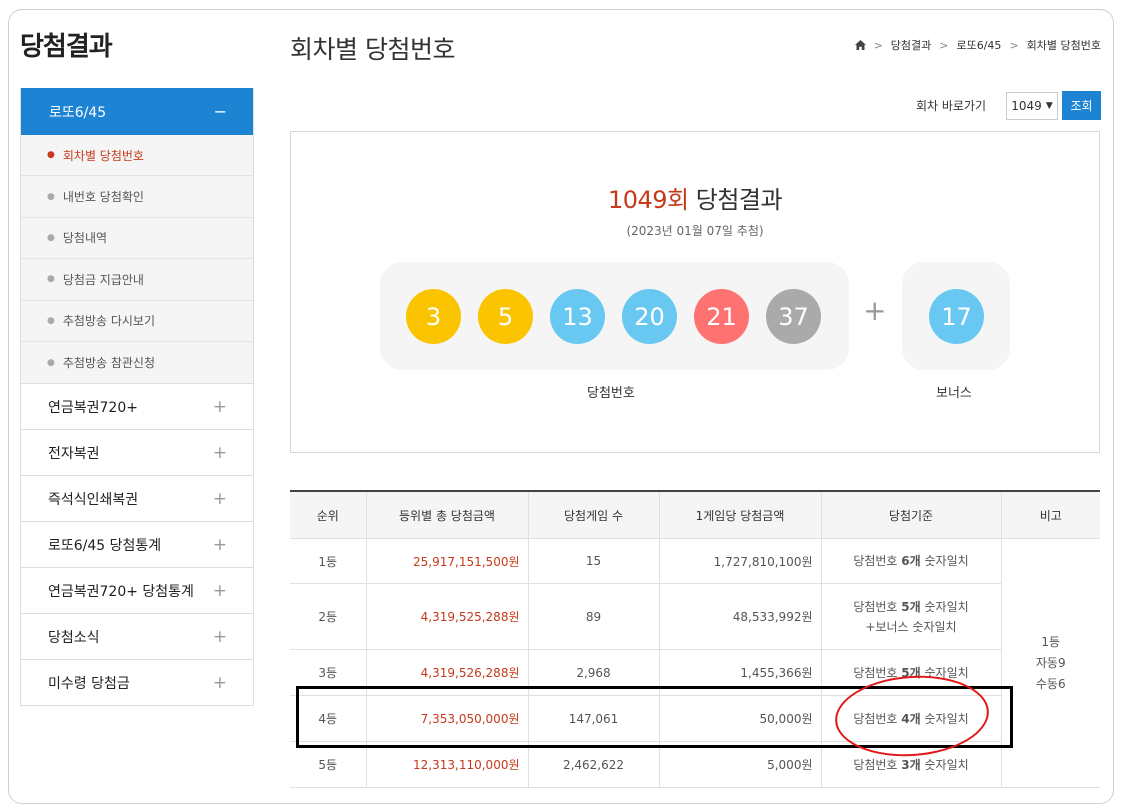 This screenshot has height=812, width=1124. Describe the element at coordinates (137, 682) in the screenshot. I see `sidebar-item-unclaimed: 미수령 당첨금 +` at that location.